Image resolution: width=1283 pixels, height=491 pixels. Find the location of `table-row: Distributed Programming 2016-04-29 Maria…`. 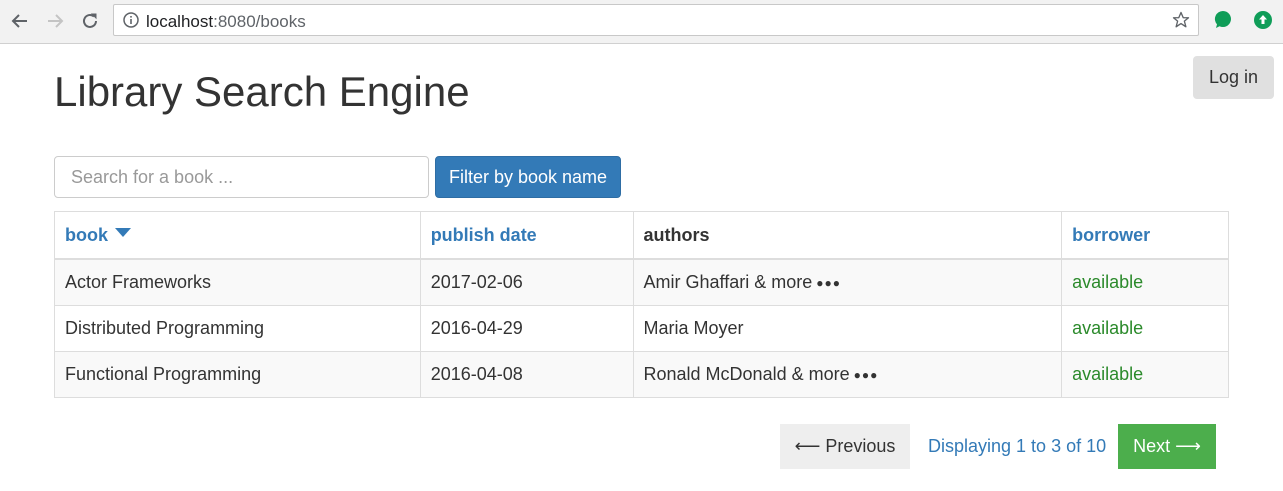

table-row: Distributed Programming 2016-04-29 Maria… is located at coordinates (641, 328).